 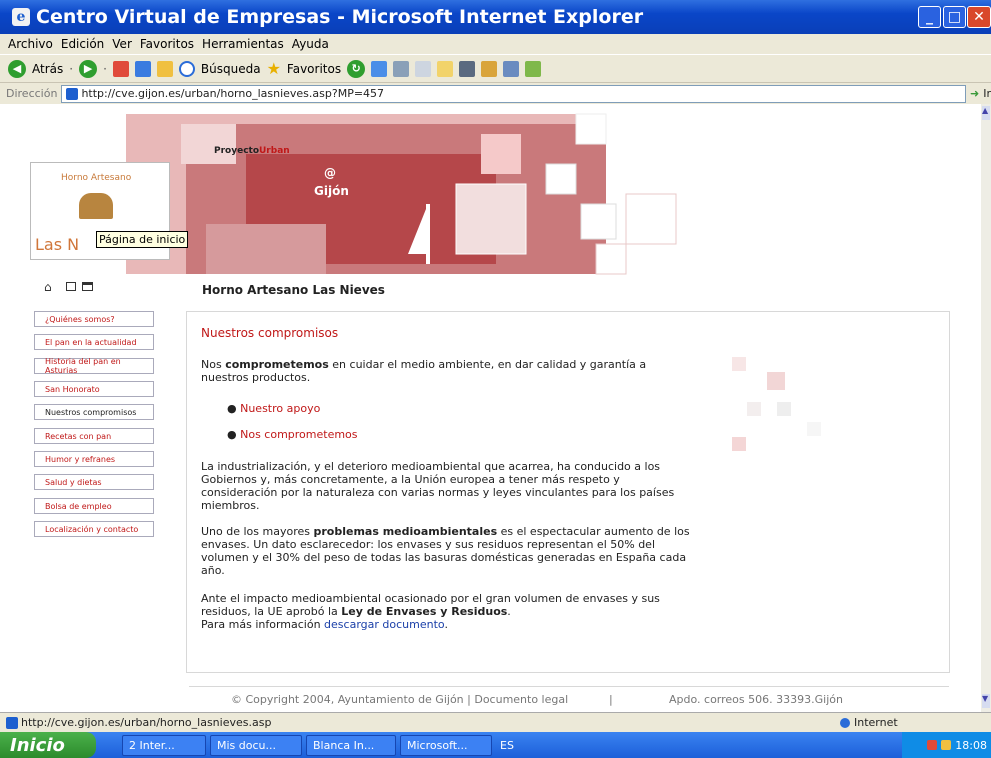 I want to click on tool-icon, so click(x=511, y=68).